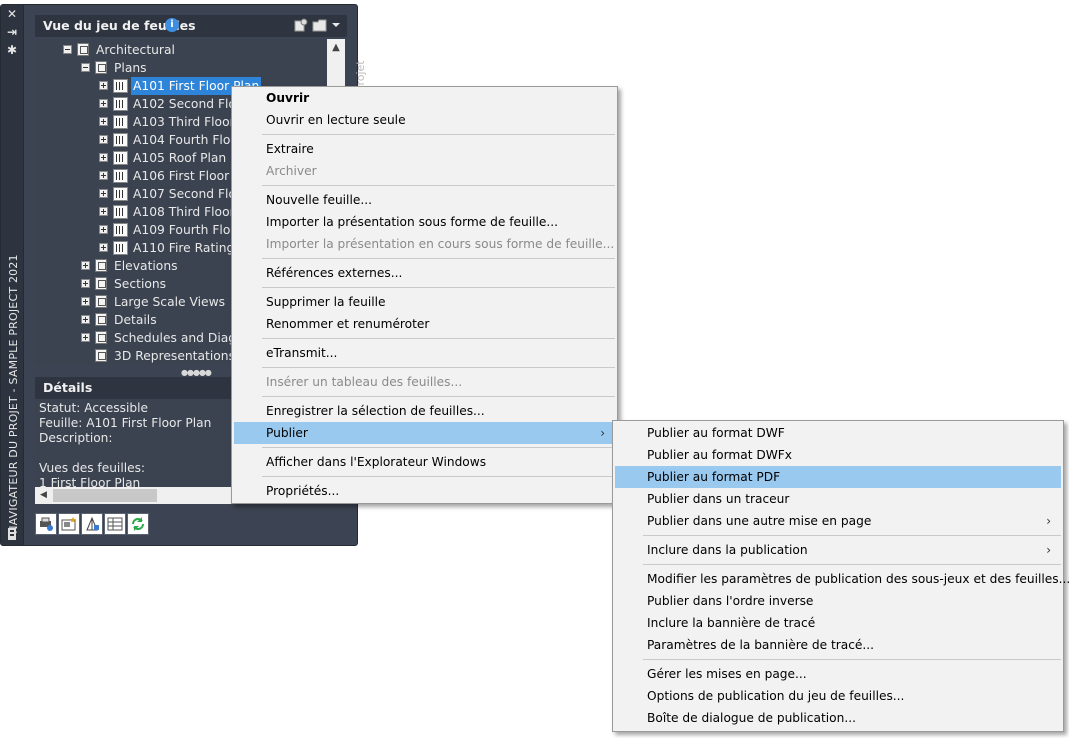 This screenshot has height=738, width=1069. Describe the element at coordinates (838, 550) in the screenshot. I see `menu-item-inclure-dans-la-publication: Inclure dans la publication ›` at that location.